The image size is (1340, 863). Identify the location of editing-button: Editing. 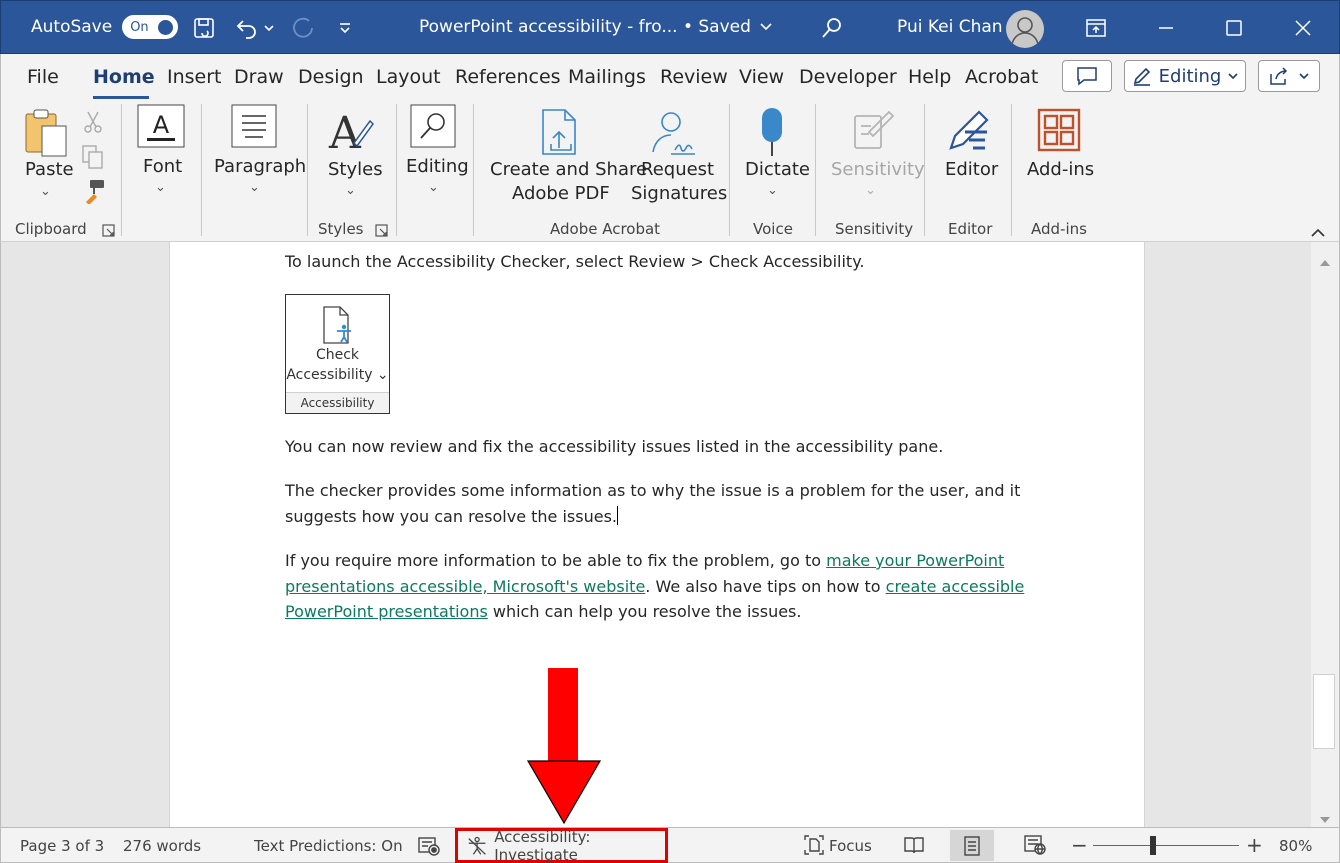
(437, 167).